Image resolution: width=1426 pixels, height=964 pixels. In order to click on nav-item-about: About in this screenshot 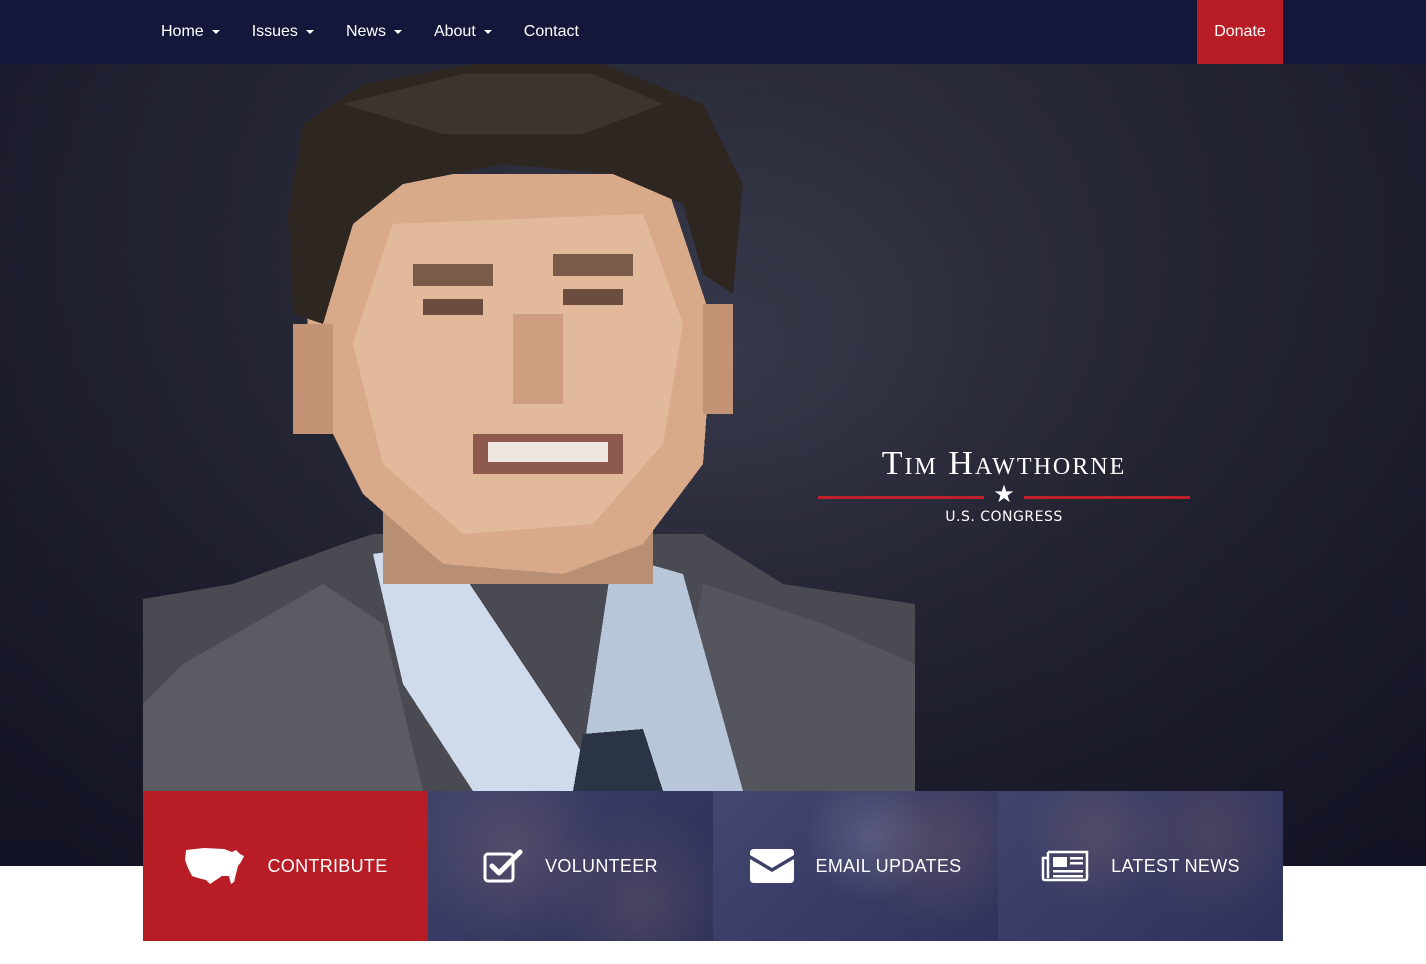, I will do `click(463, 32)`.